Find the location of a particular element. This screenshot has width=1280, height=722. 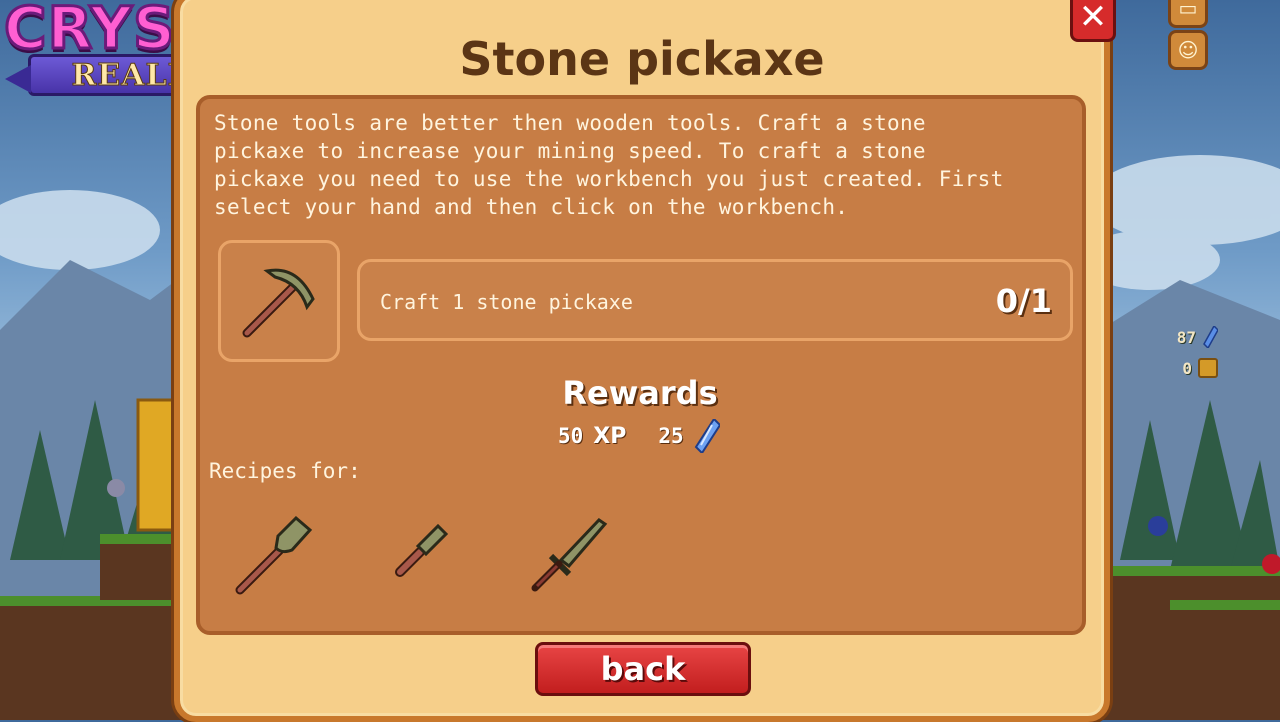

close-icon: ✕ is located at coordinates (1093, 18).